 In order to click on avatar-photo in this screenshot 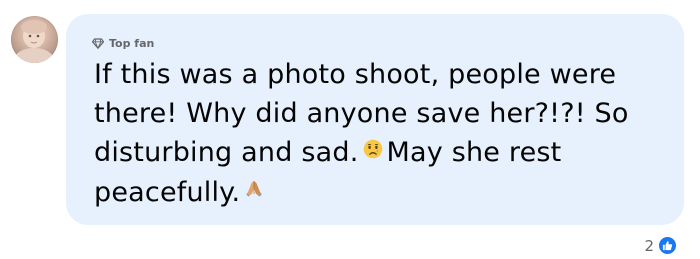, I will do `click(34, 41)`.